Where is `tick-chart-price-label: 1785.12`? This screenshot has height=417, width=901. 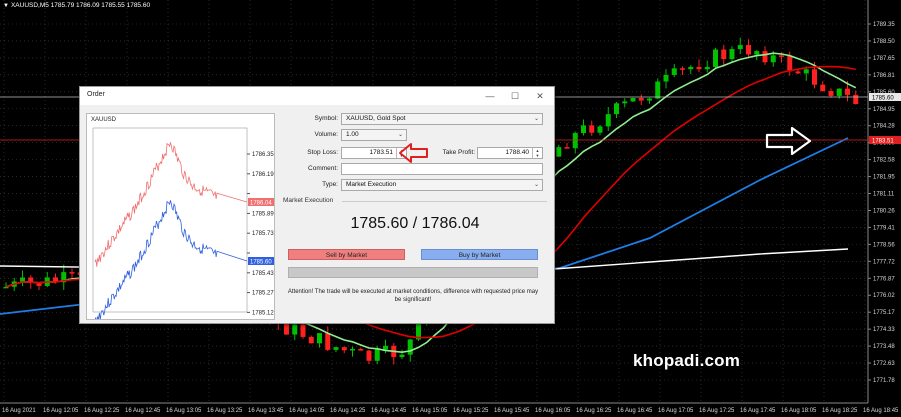 tick-chart-price-label: 1785.12 is located at coordinates (263, 313).